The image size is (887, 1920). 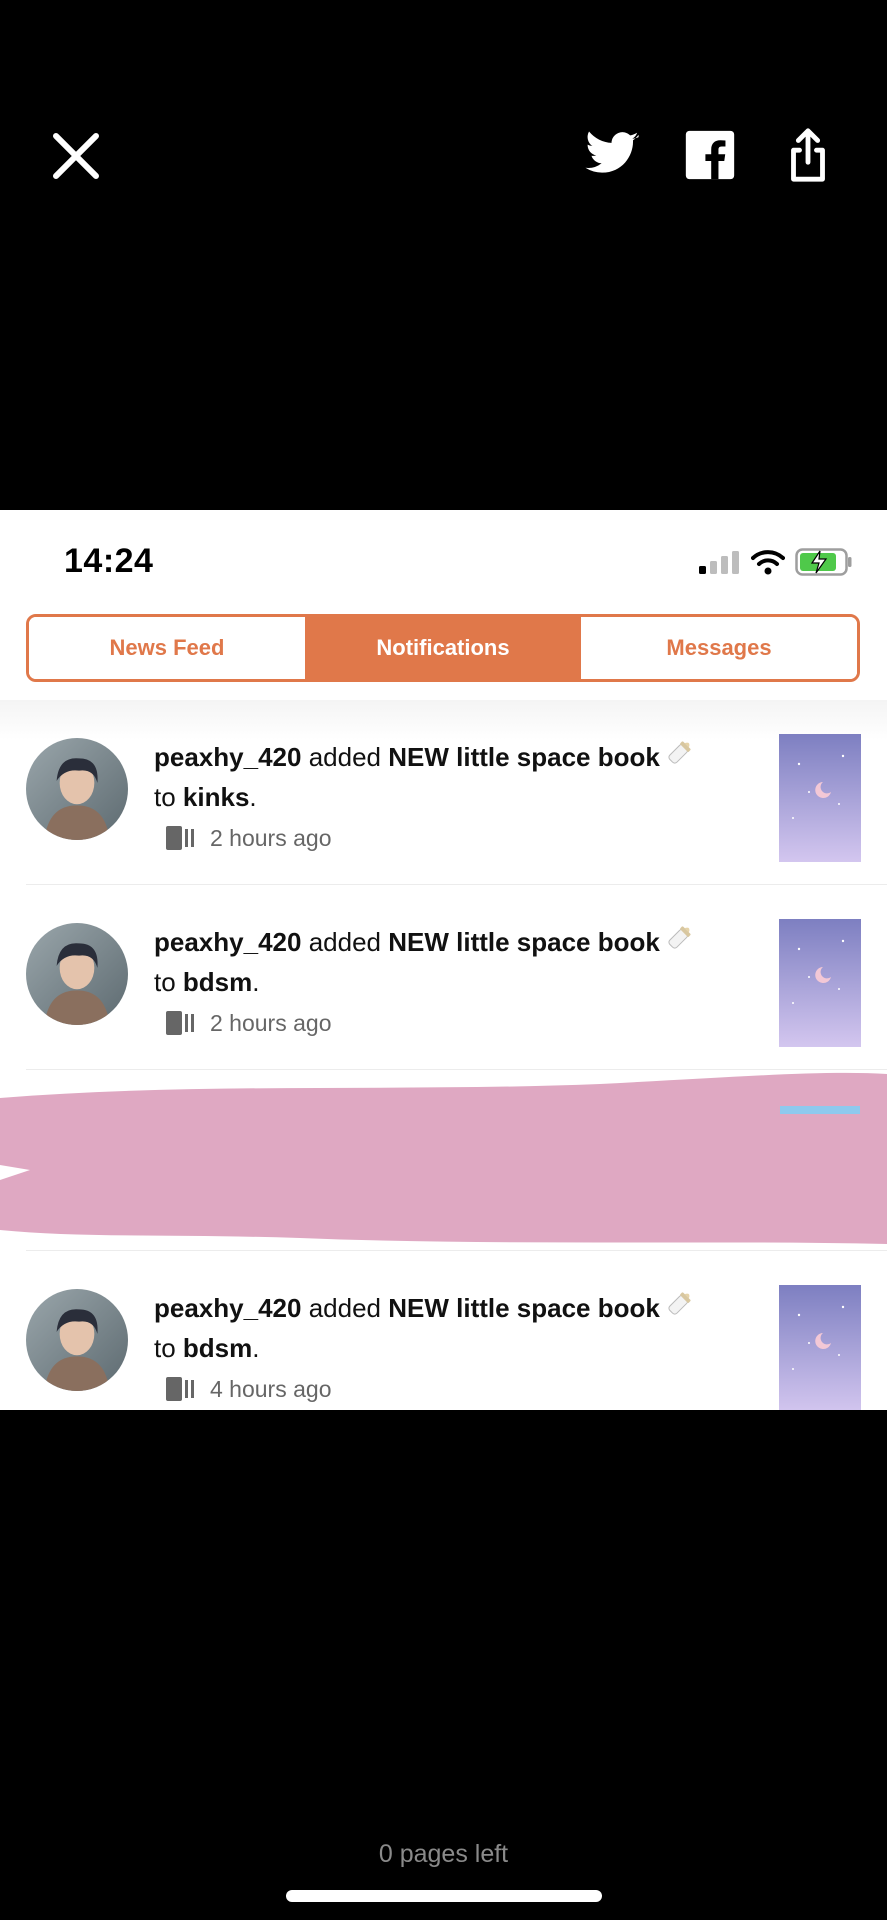 I want to click on tab-notifications: Notifications, so click(x=443, y=648).